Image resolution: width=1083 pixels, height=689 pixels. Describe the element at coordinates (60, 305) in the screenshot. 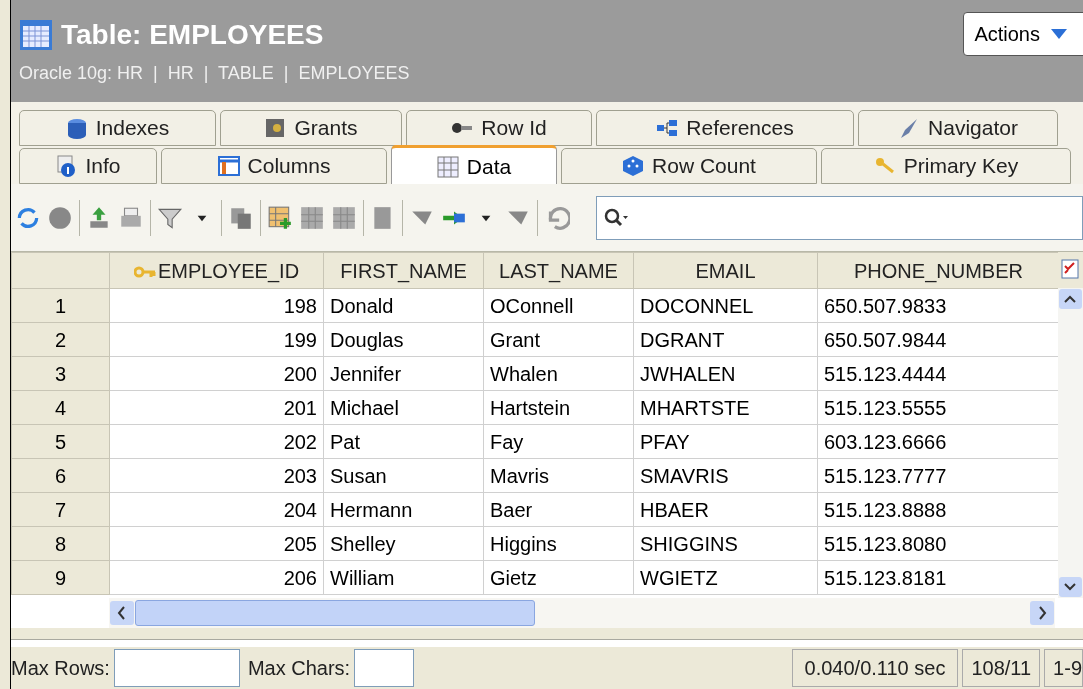

I see `row-number: 1` at that location.